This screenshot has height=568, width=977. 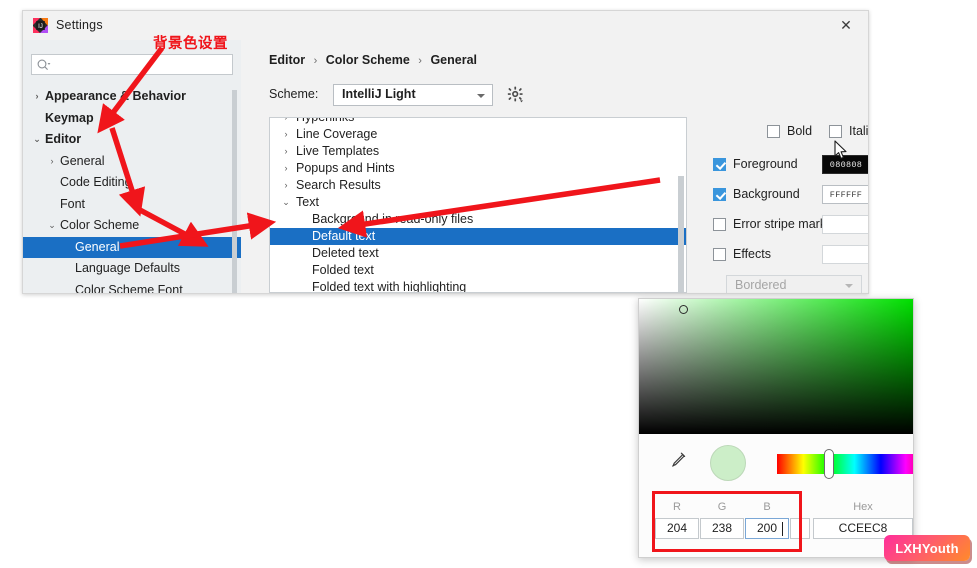 I want to click on sidebar-item-label: Font, so click(x=73, y=203).